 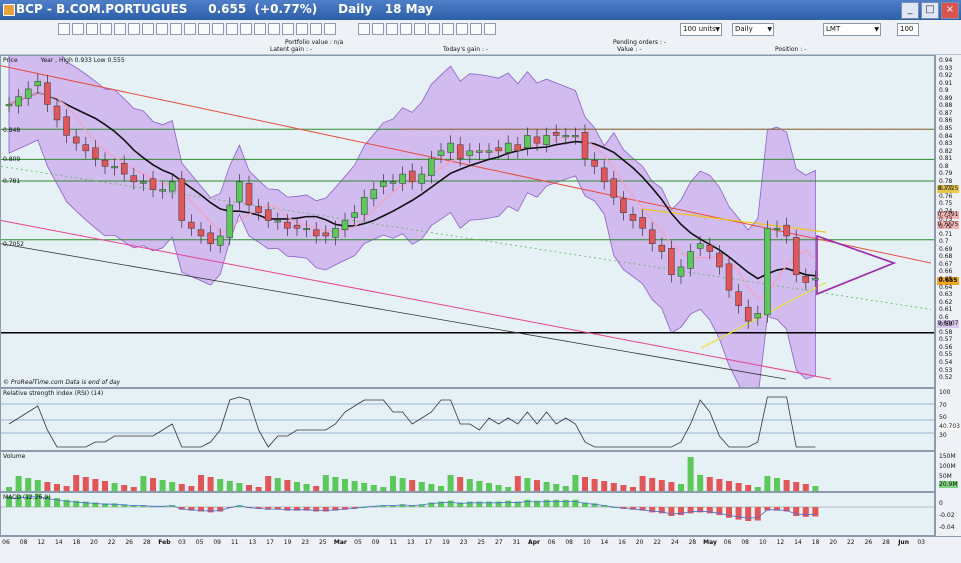 What do you see at coordinates (946, 378) in the screenshot?
I see `axis-label: 0.52` at bounding box center [946, 378].